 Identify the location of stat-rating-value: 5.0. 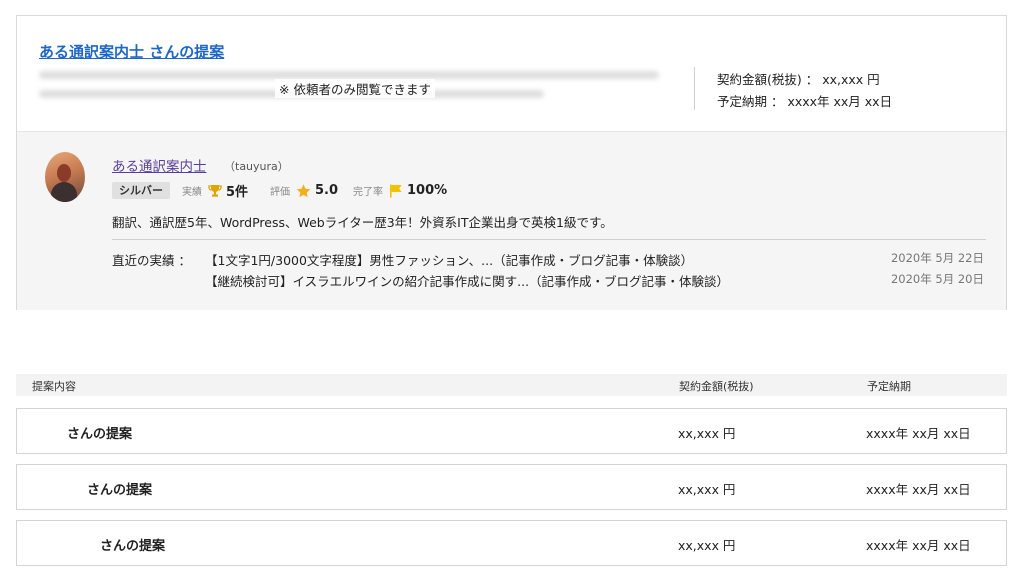
(327, 190).